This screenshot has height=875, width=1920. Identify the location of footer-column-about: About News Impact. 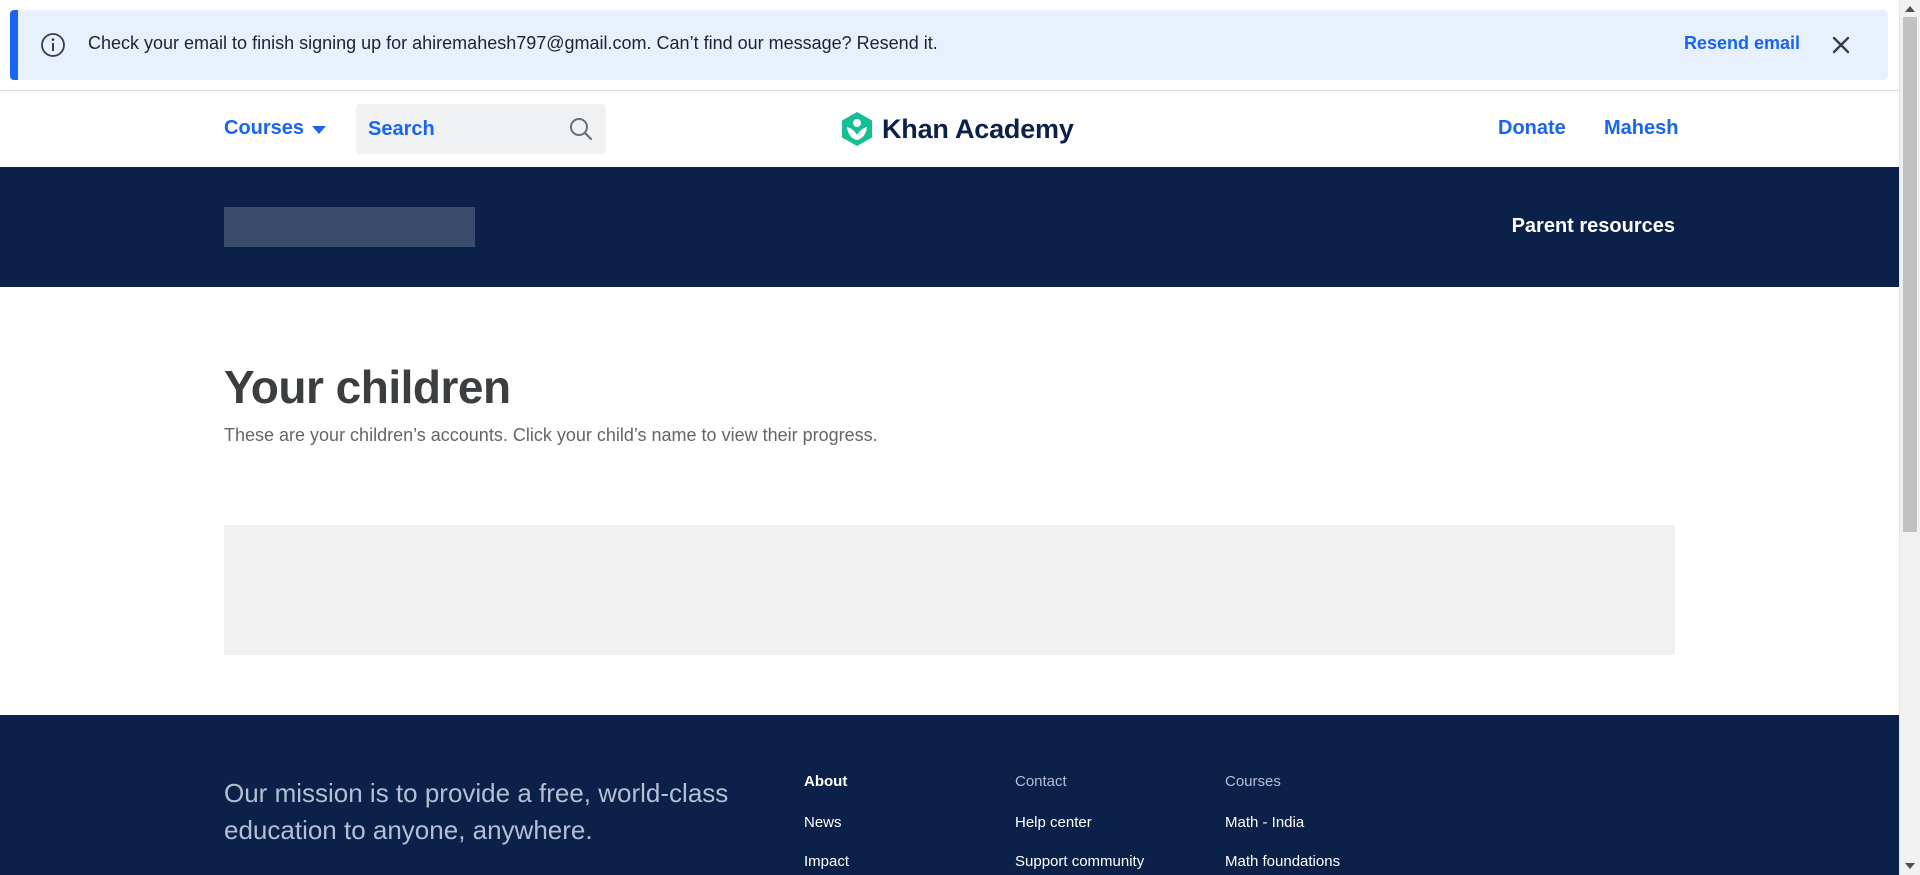
(826, 824).